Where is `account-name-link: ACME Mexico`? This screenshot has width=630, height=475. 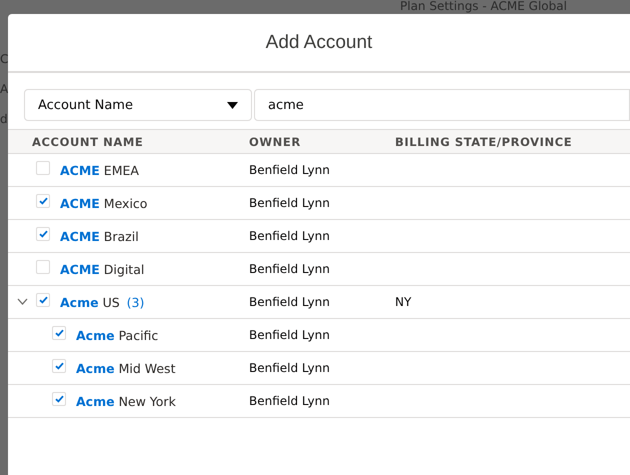 account-name-link: ACME Mexico is located at coordinates (104, 203).